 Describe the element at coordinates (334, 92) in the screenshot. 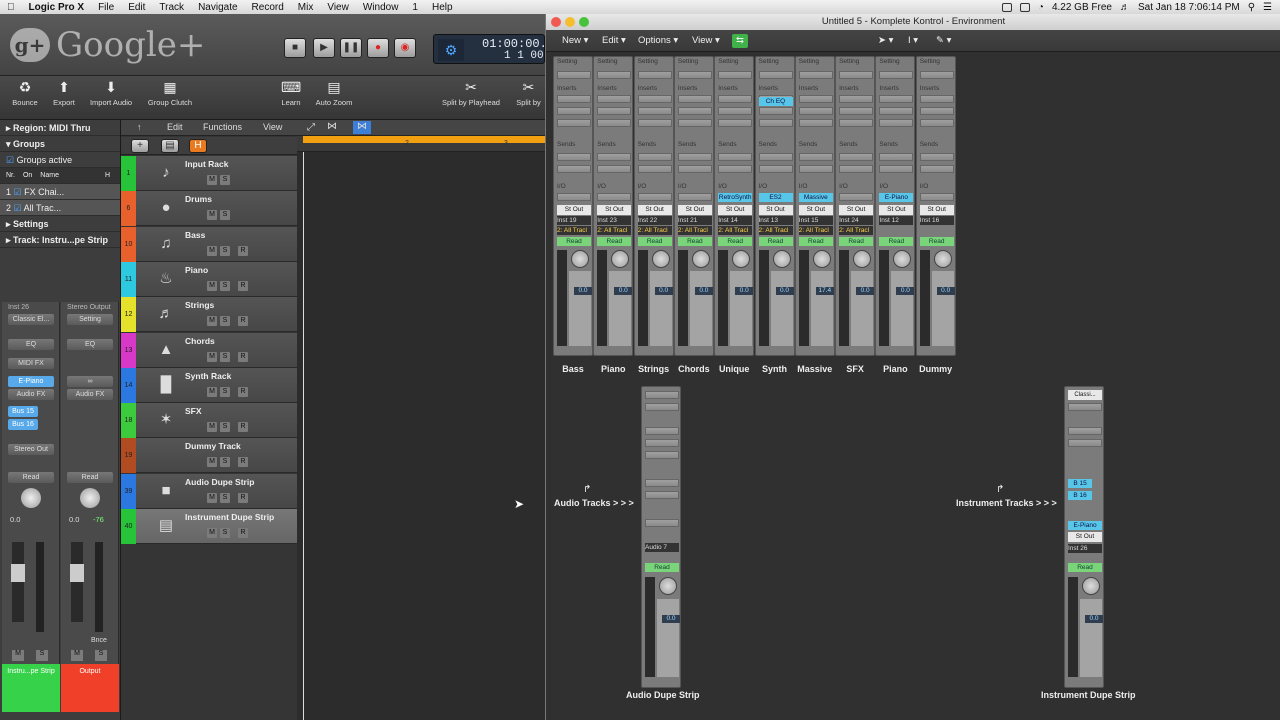

I see `auto-zoom-button: ▤ Auto Zoom` at that location.